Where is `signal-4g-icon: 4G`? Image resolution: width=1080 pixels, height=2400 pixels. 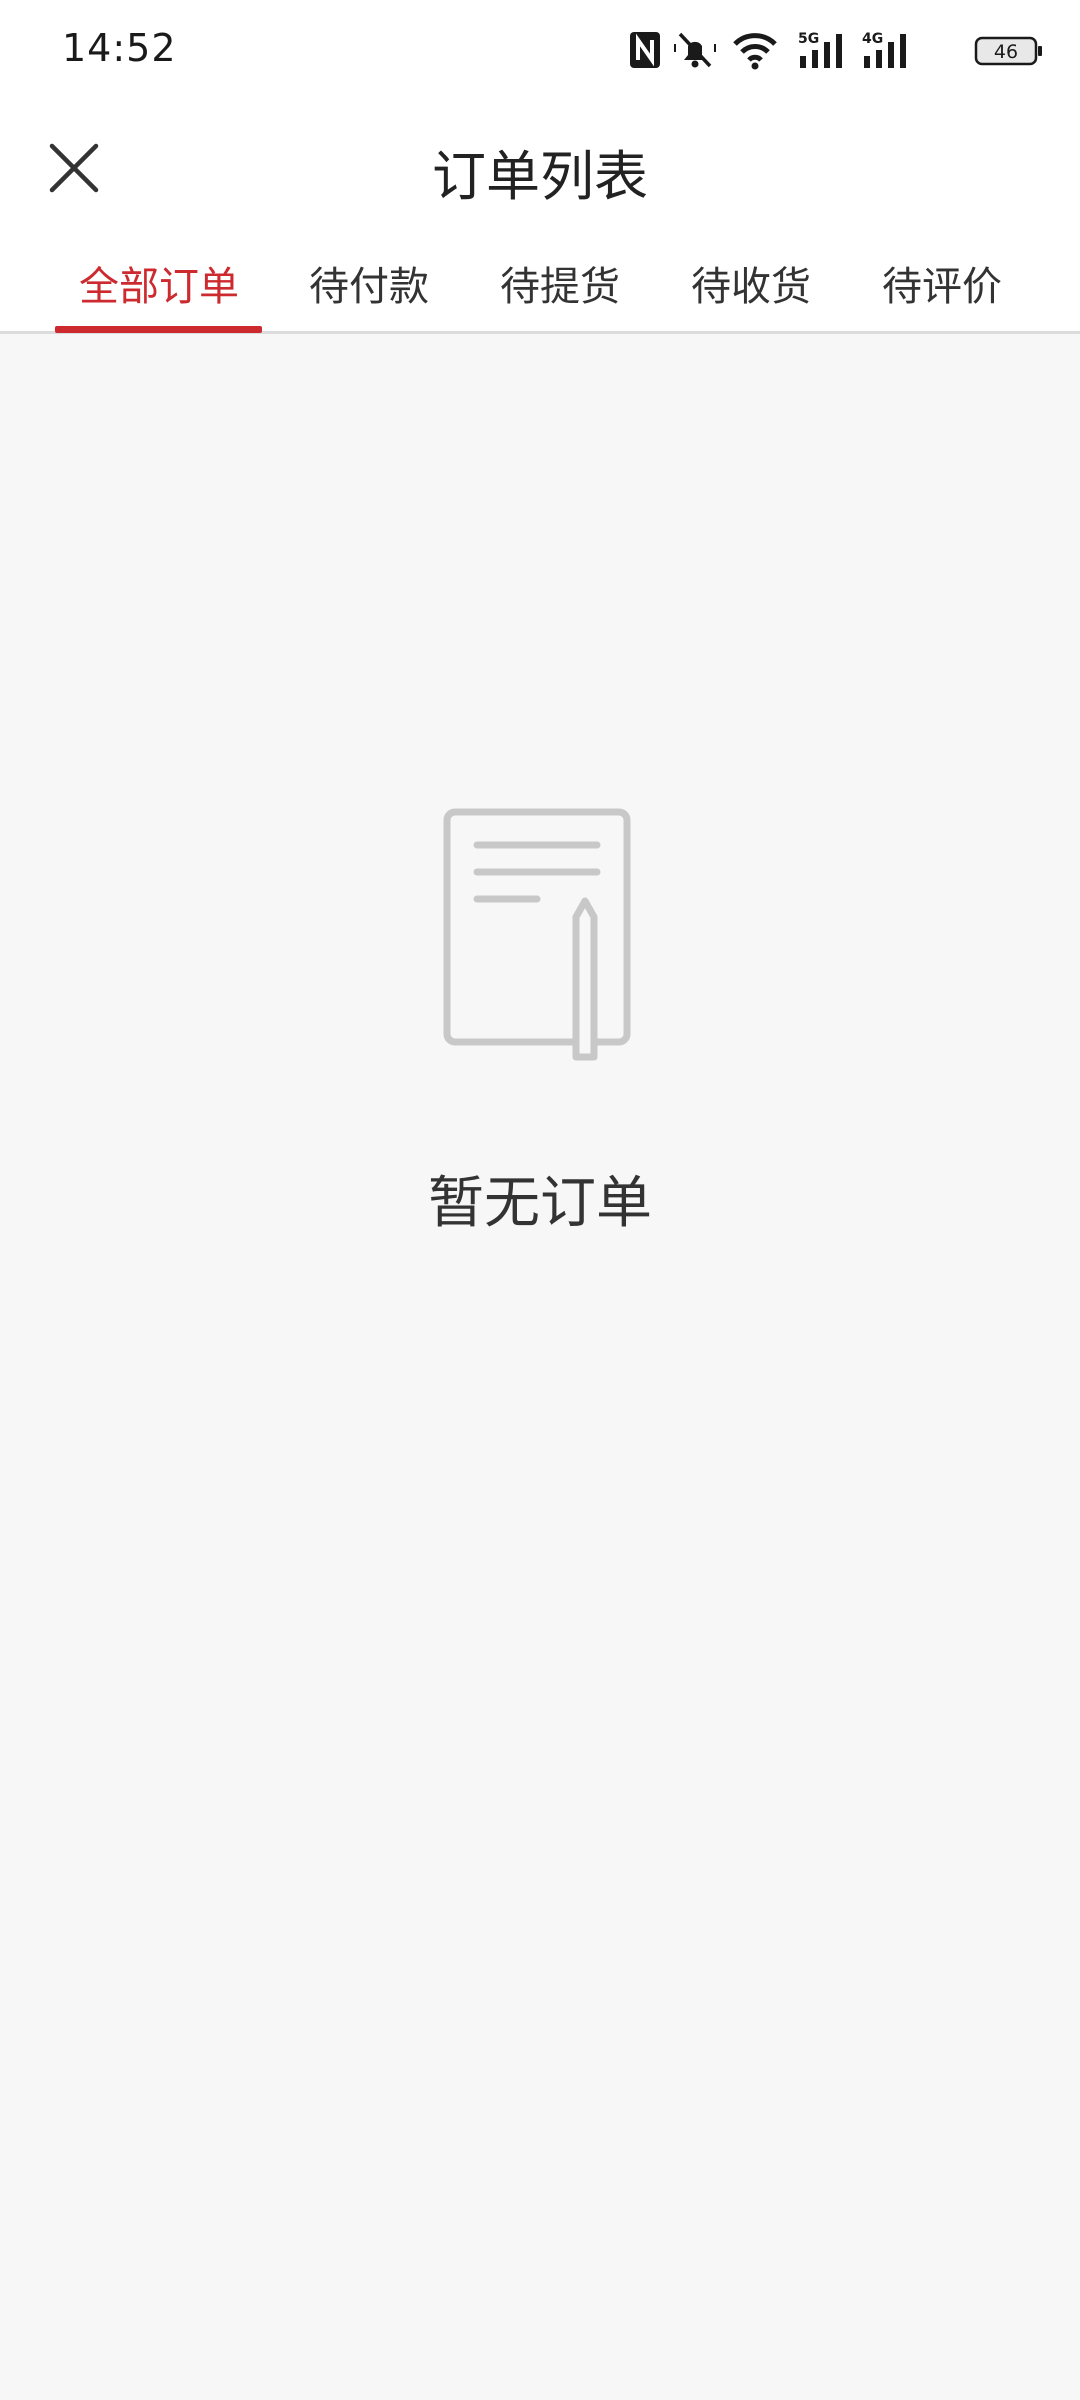 signal-4g-icon: 4G is located at coordinates (884, 49).